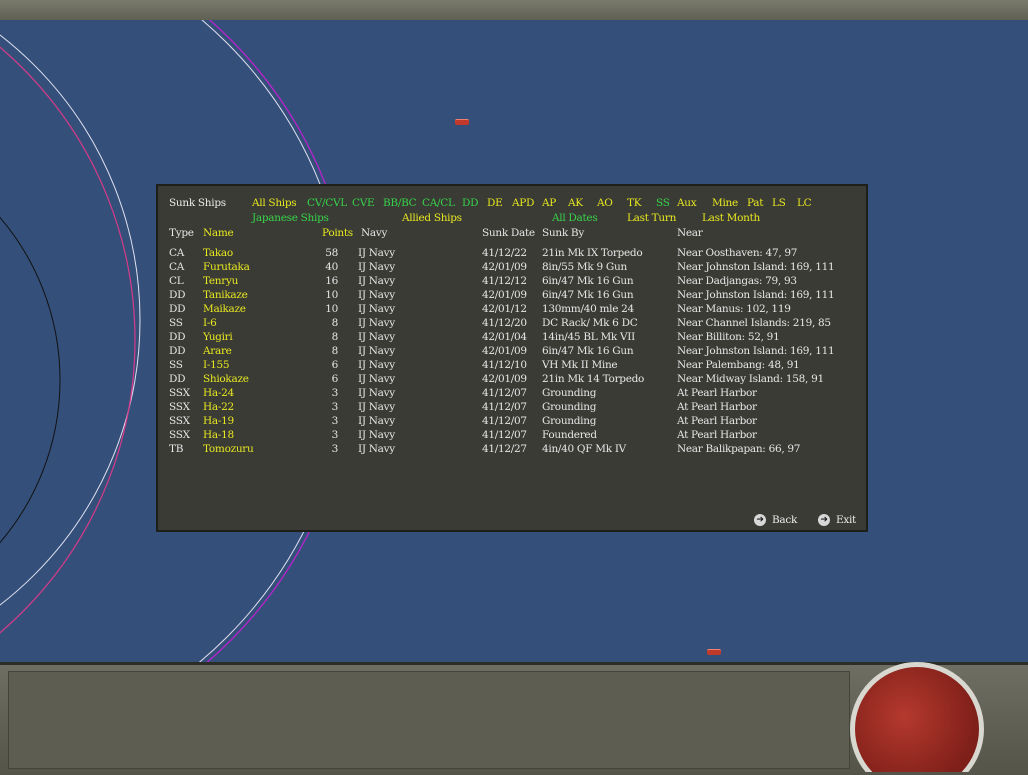 Image resolution: width=1028 pixels, height=775 pixels. I want to click on arrow-right-icon: ➜, so click(824, 520).